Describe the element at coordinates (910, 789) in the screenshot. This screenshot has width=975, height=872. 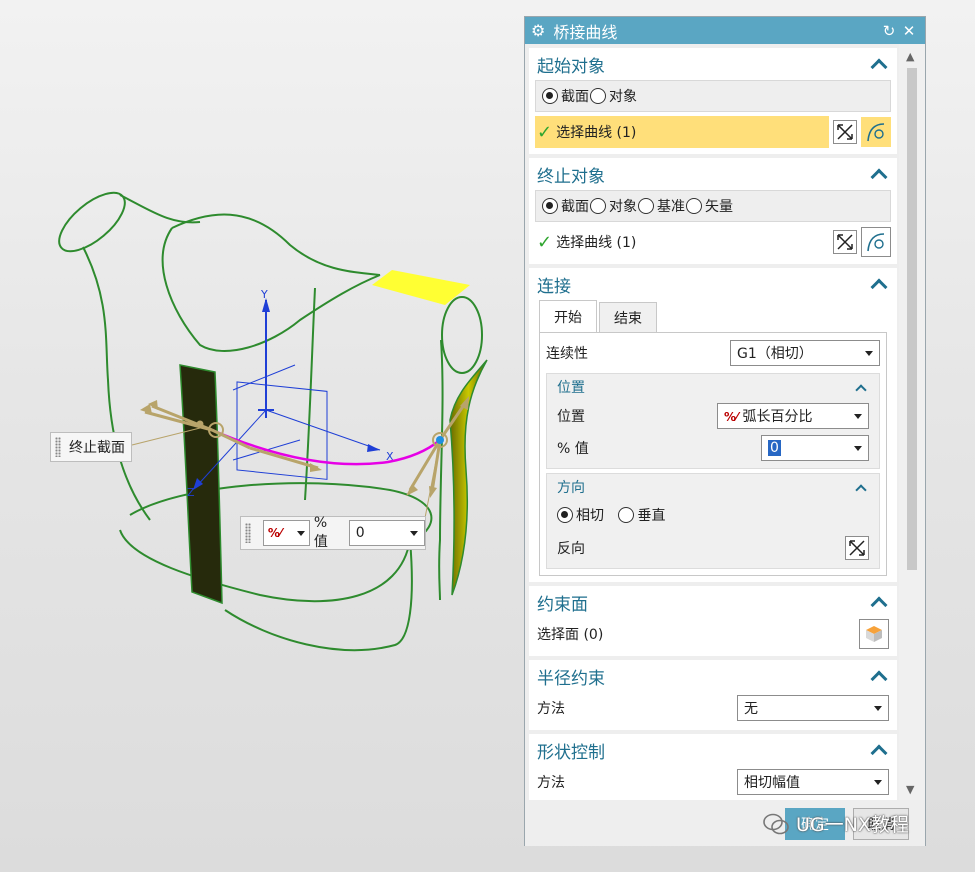
I see `scroll-down-icon: ▼` at that location.